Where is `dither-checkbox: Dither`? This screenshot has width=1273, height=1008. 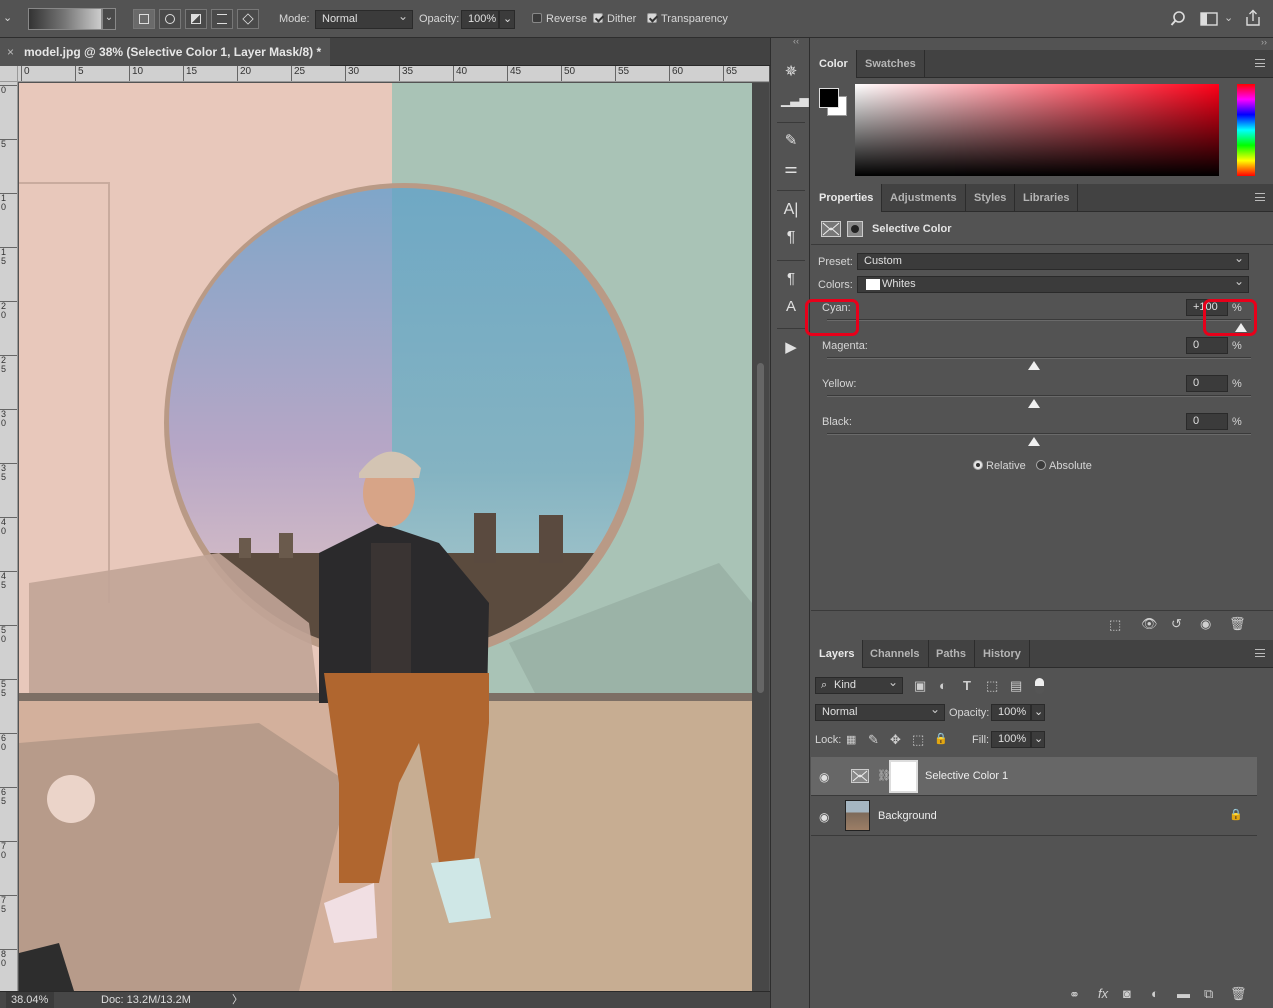
dither-checkbox: Dither is located at coordinates (614, 19).